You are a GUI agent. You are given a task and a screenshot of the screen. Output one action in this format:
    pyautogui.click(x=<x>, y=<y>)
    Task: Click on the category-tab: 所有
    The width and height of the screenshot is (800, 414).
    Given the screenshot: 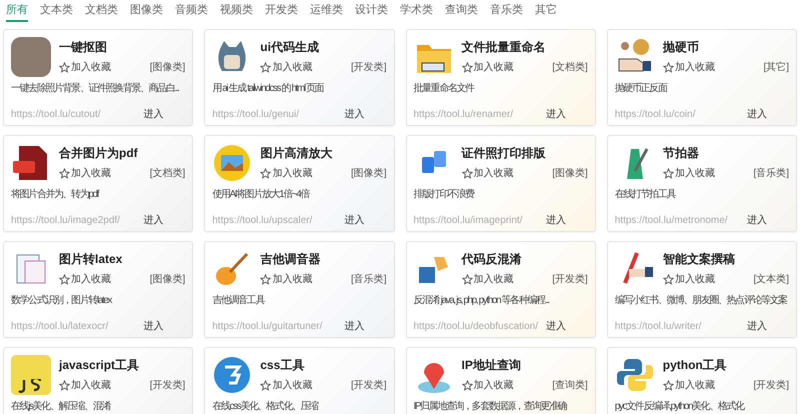 What is the action you would take?
    pyautogui.click(x=17, y=12)
    